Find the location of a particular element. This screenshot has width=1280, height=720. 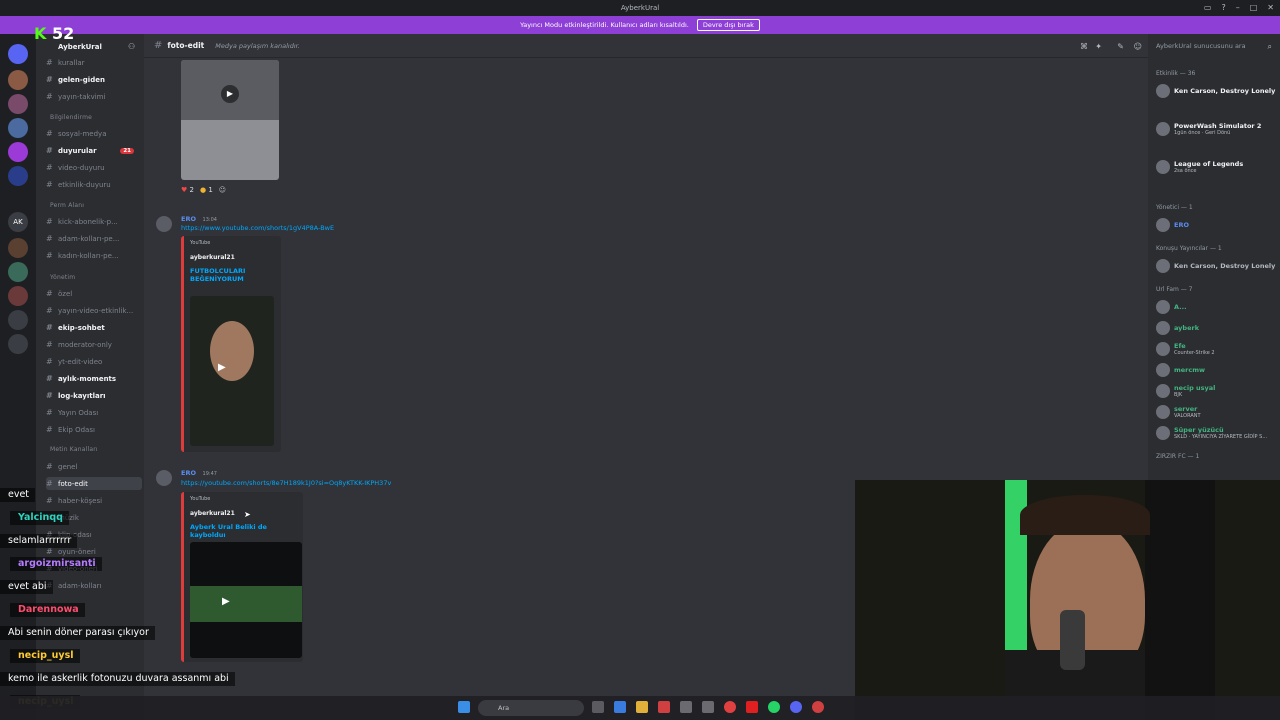

channel-item: # aylık-moments is located at coordinates (94, 378).